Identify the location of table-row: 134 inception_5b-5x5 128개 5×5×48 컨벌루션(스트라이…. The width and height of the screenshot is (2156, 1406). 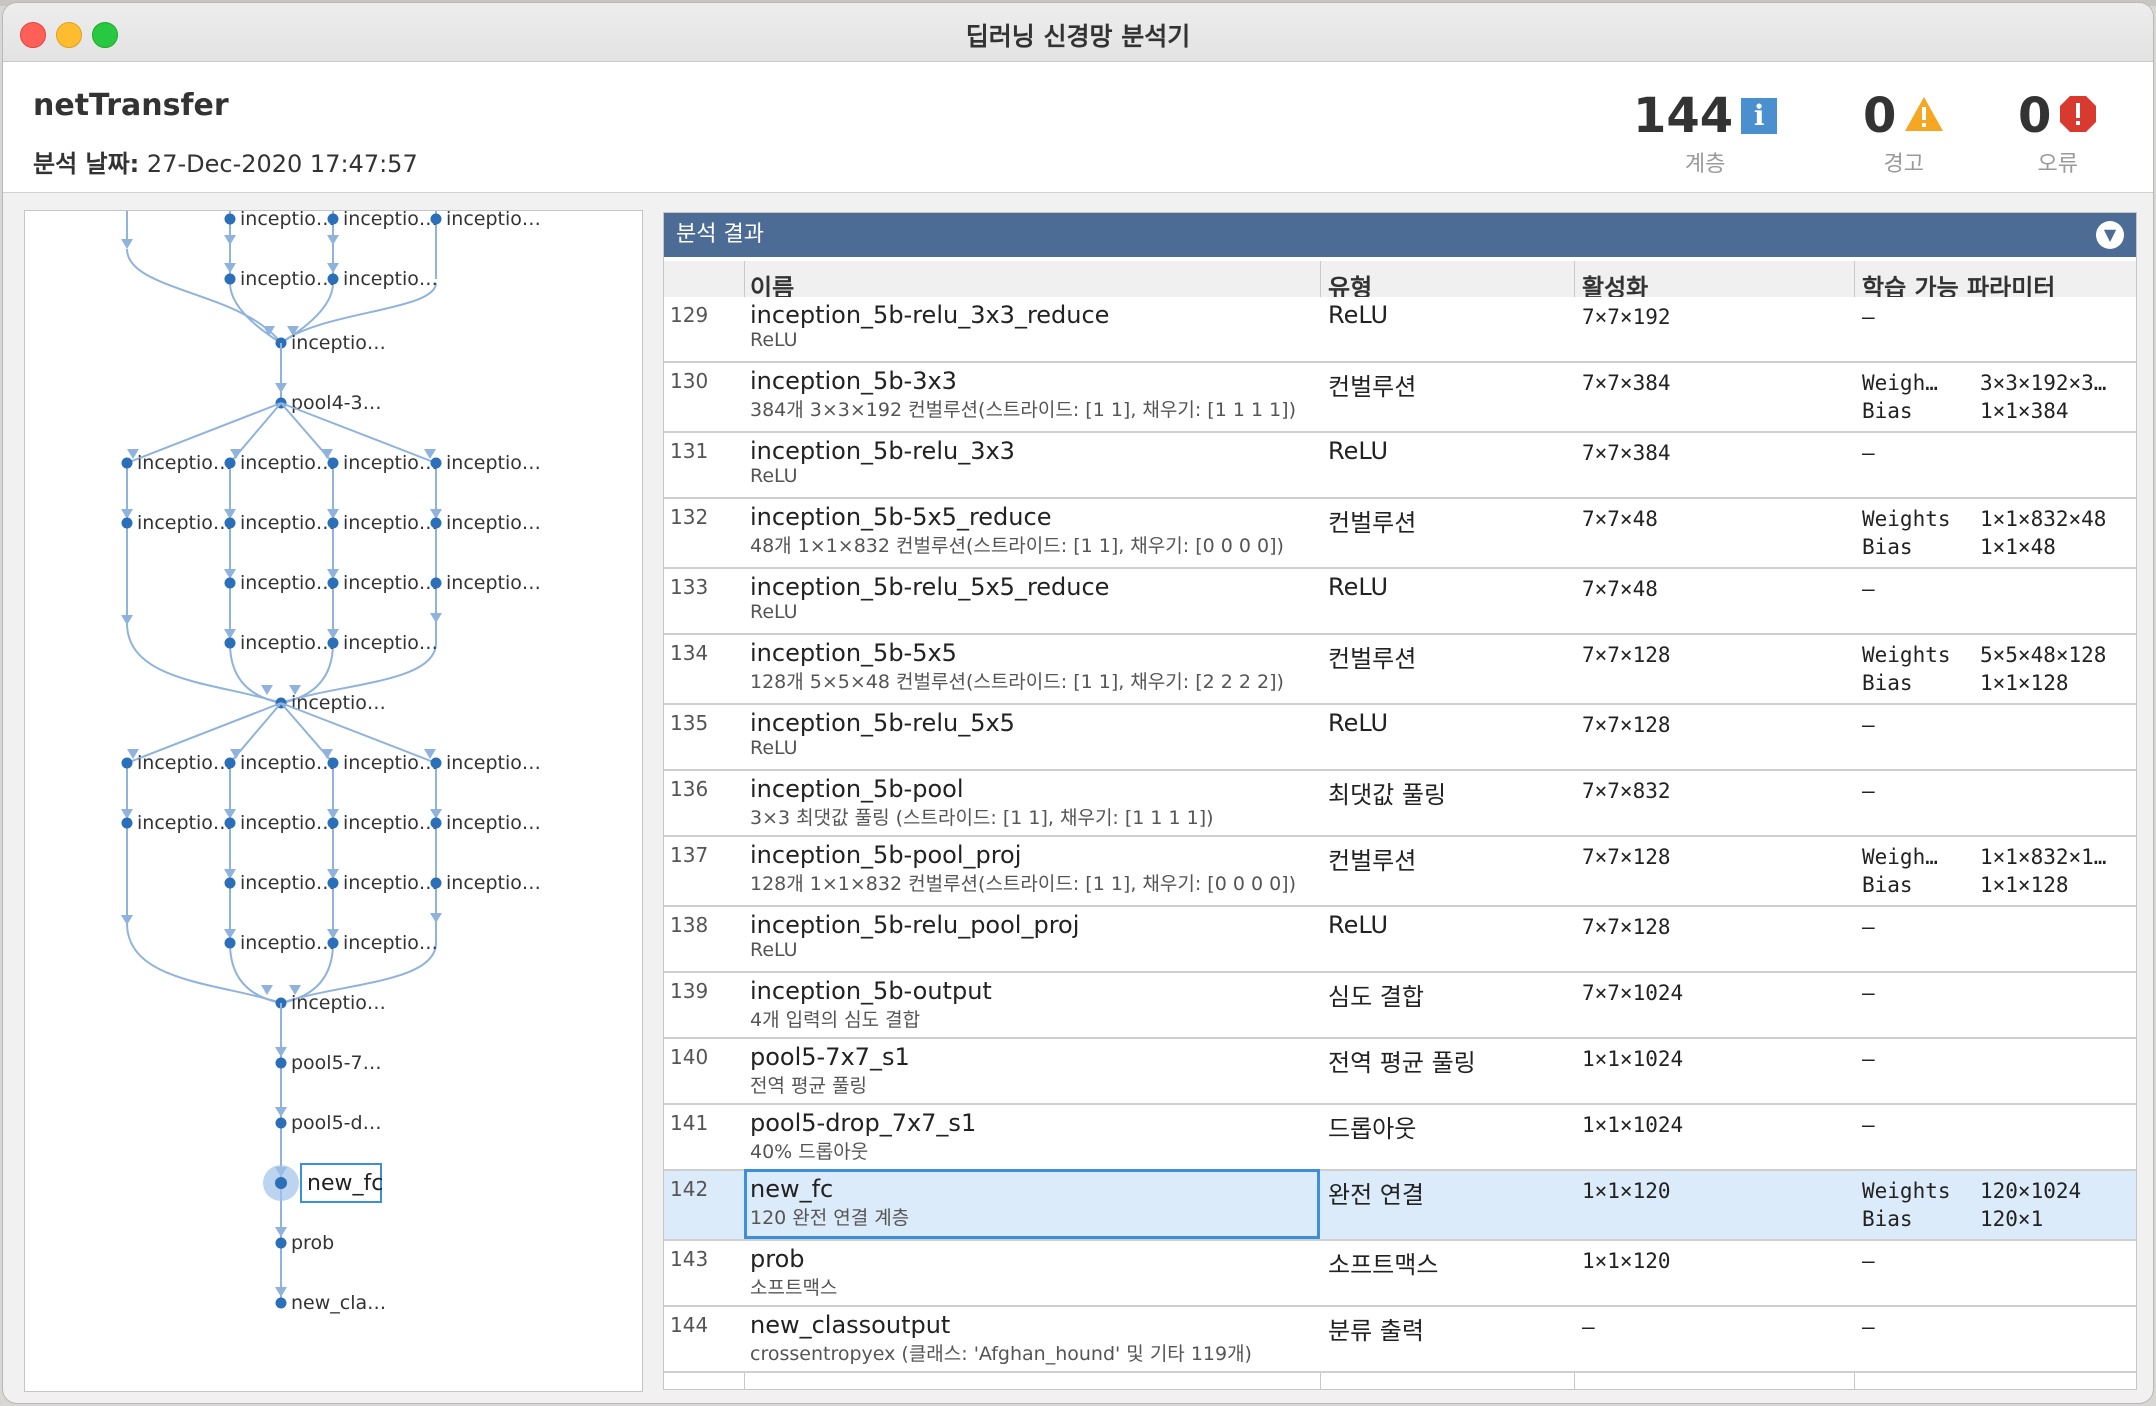
(1400, 670).